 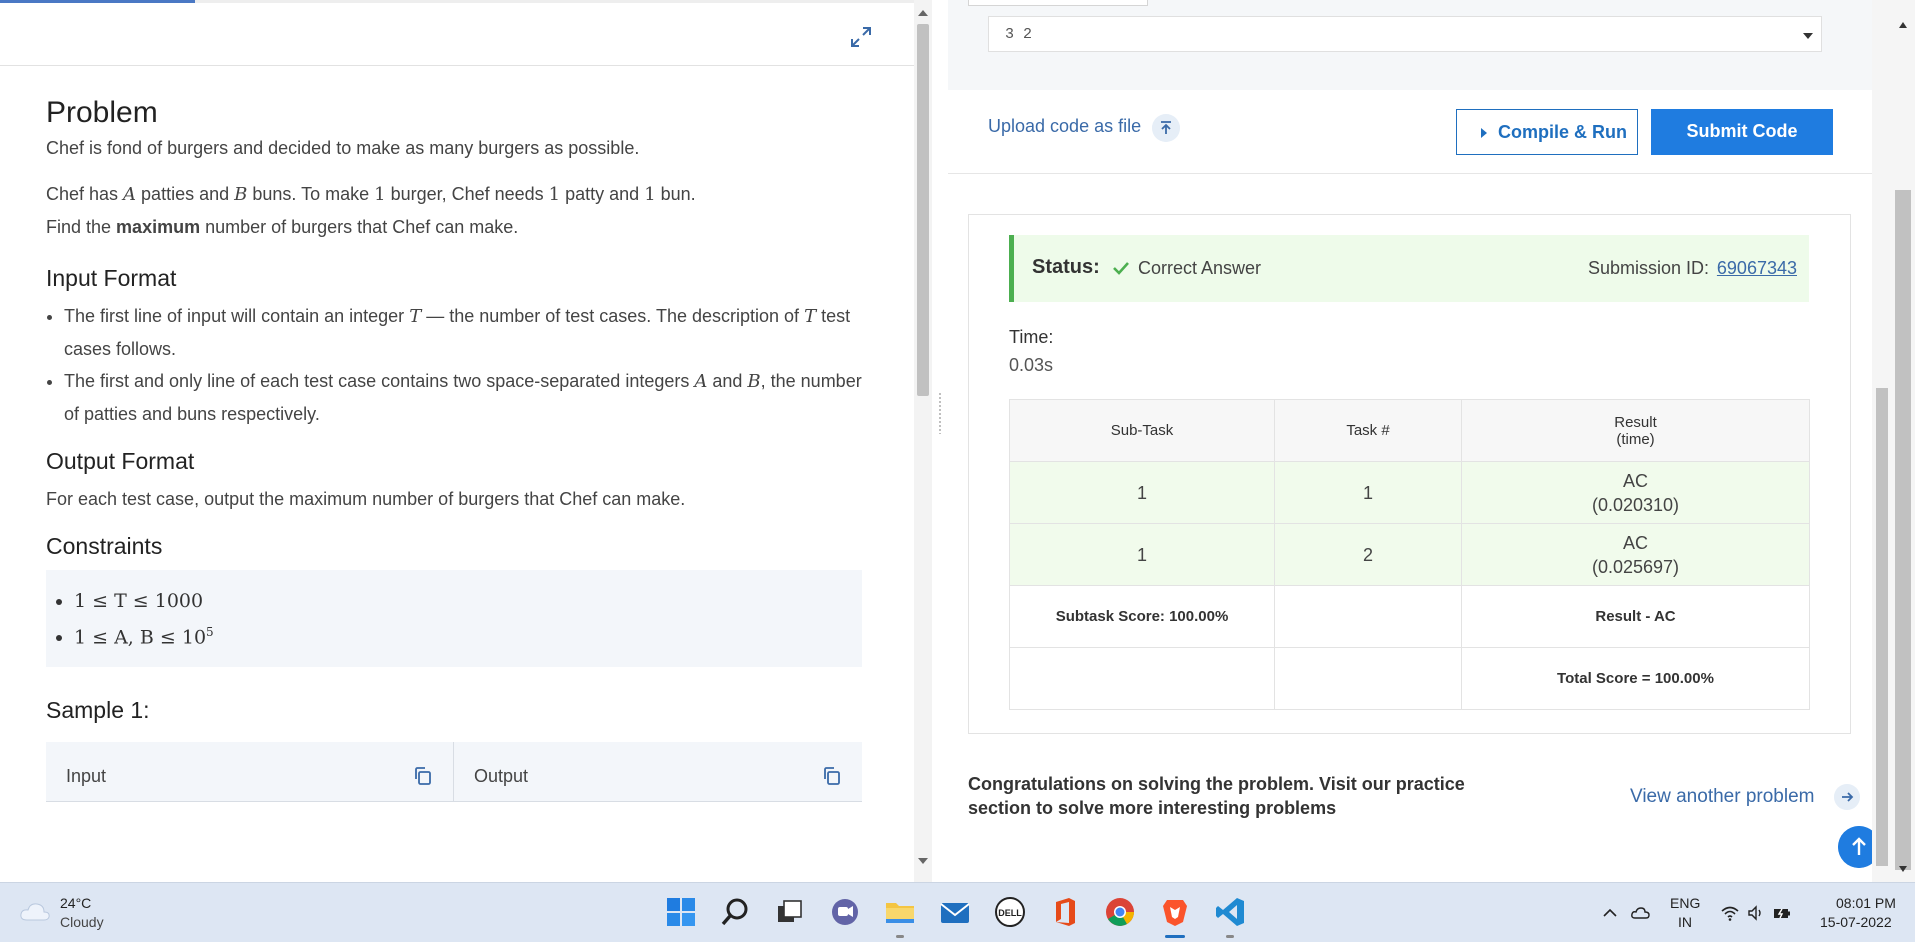 What do you see at coordinates (1685, 903) in the screenshot?
I see `language-indicator: ENG` at bounding box center [1685, 903].